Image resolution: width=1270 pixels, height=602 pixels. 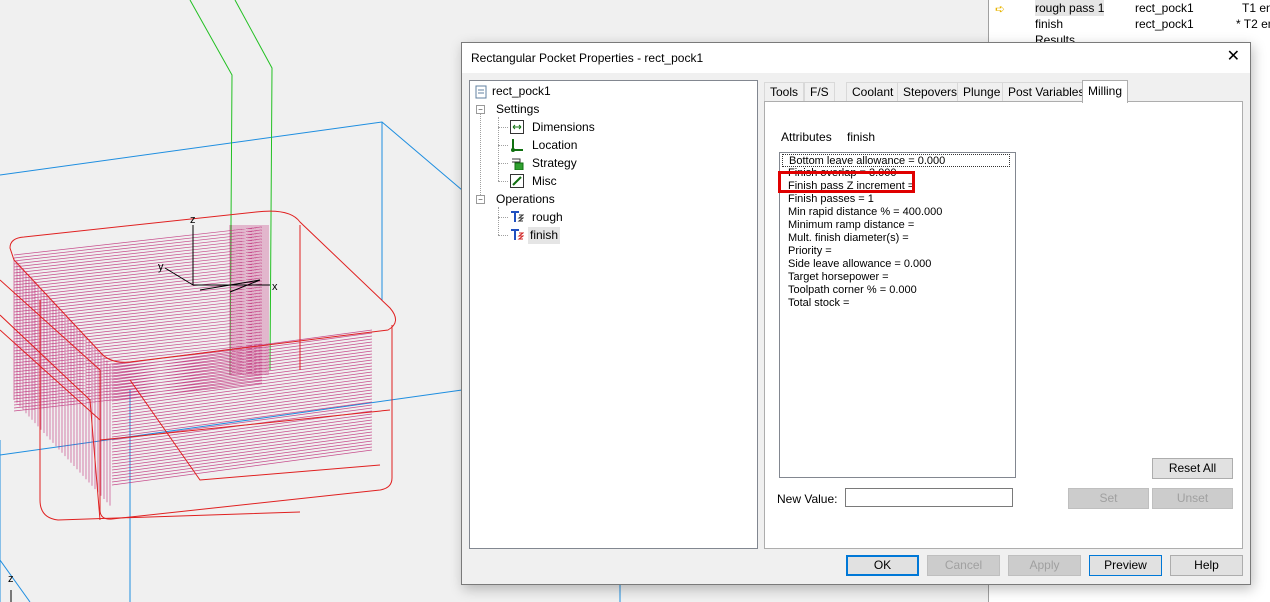 I want to click on operation-tool: T1 end, so click(x=1256, y=8).